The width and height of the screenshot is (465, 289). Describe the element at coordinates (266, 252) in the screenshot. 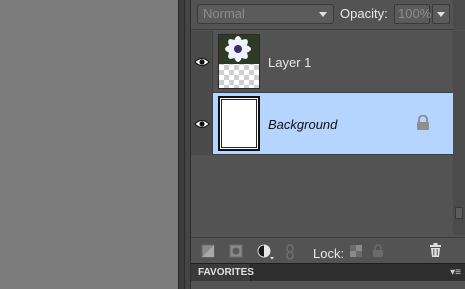

I see `adjustment-layer-icon` at that location.